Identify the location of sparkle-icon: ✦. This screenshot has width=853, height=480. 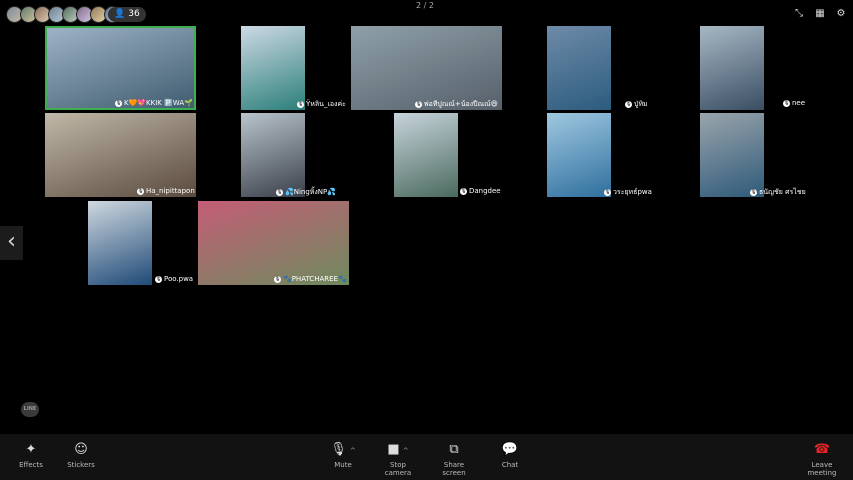
(31, 449).